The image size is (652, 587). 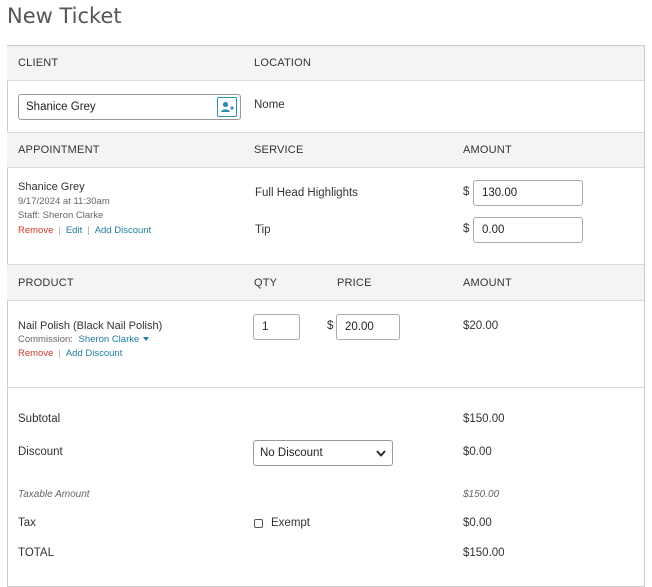 What do you see at coordinates (477, 523) in the screenshot?
I see `tax-value: $0.00` at bounding box center [477, 523].